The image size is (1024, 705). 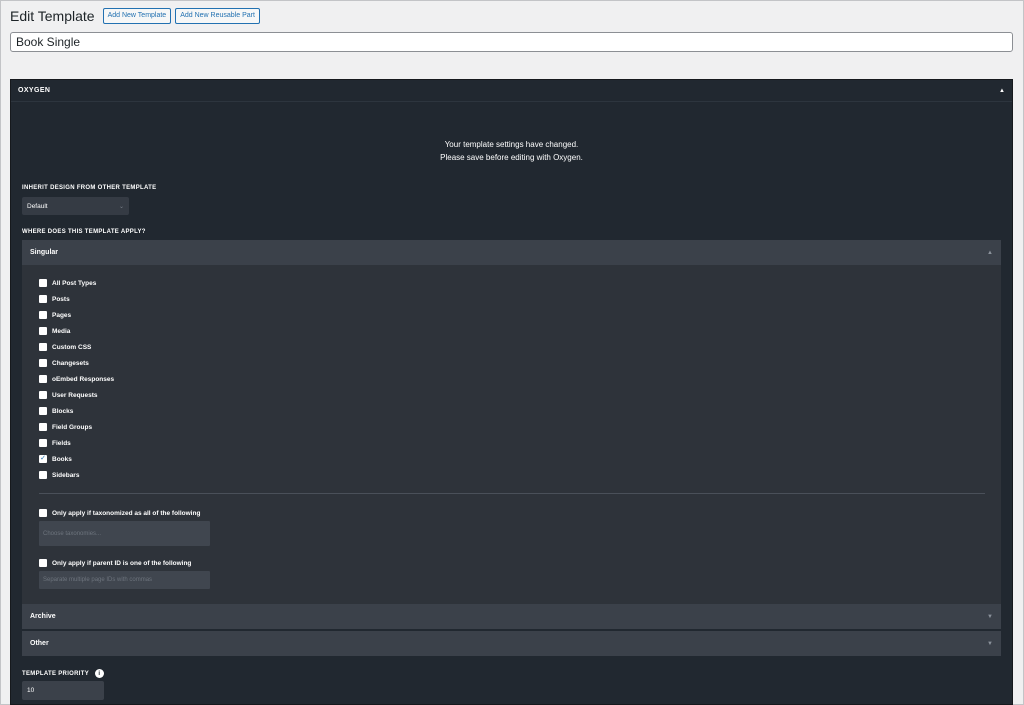 I want to click on accordion-other: Other ▼, so click(x=511, y=643).